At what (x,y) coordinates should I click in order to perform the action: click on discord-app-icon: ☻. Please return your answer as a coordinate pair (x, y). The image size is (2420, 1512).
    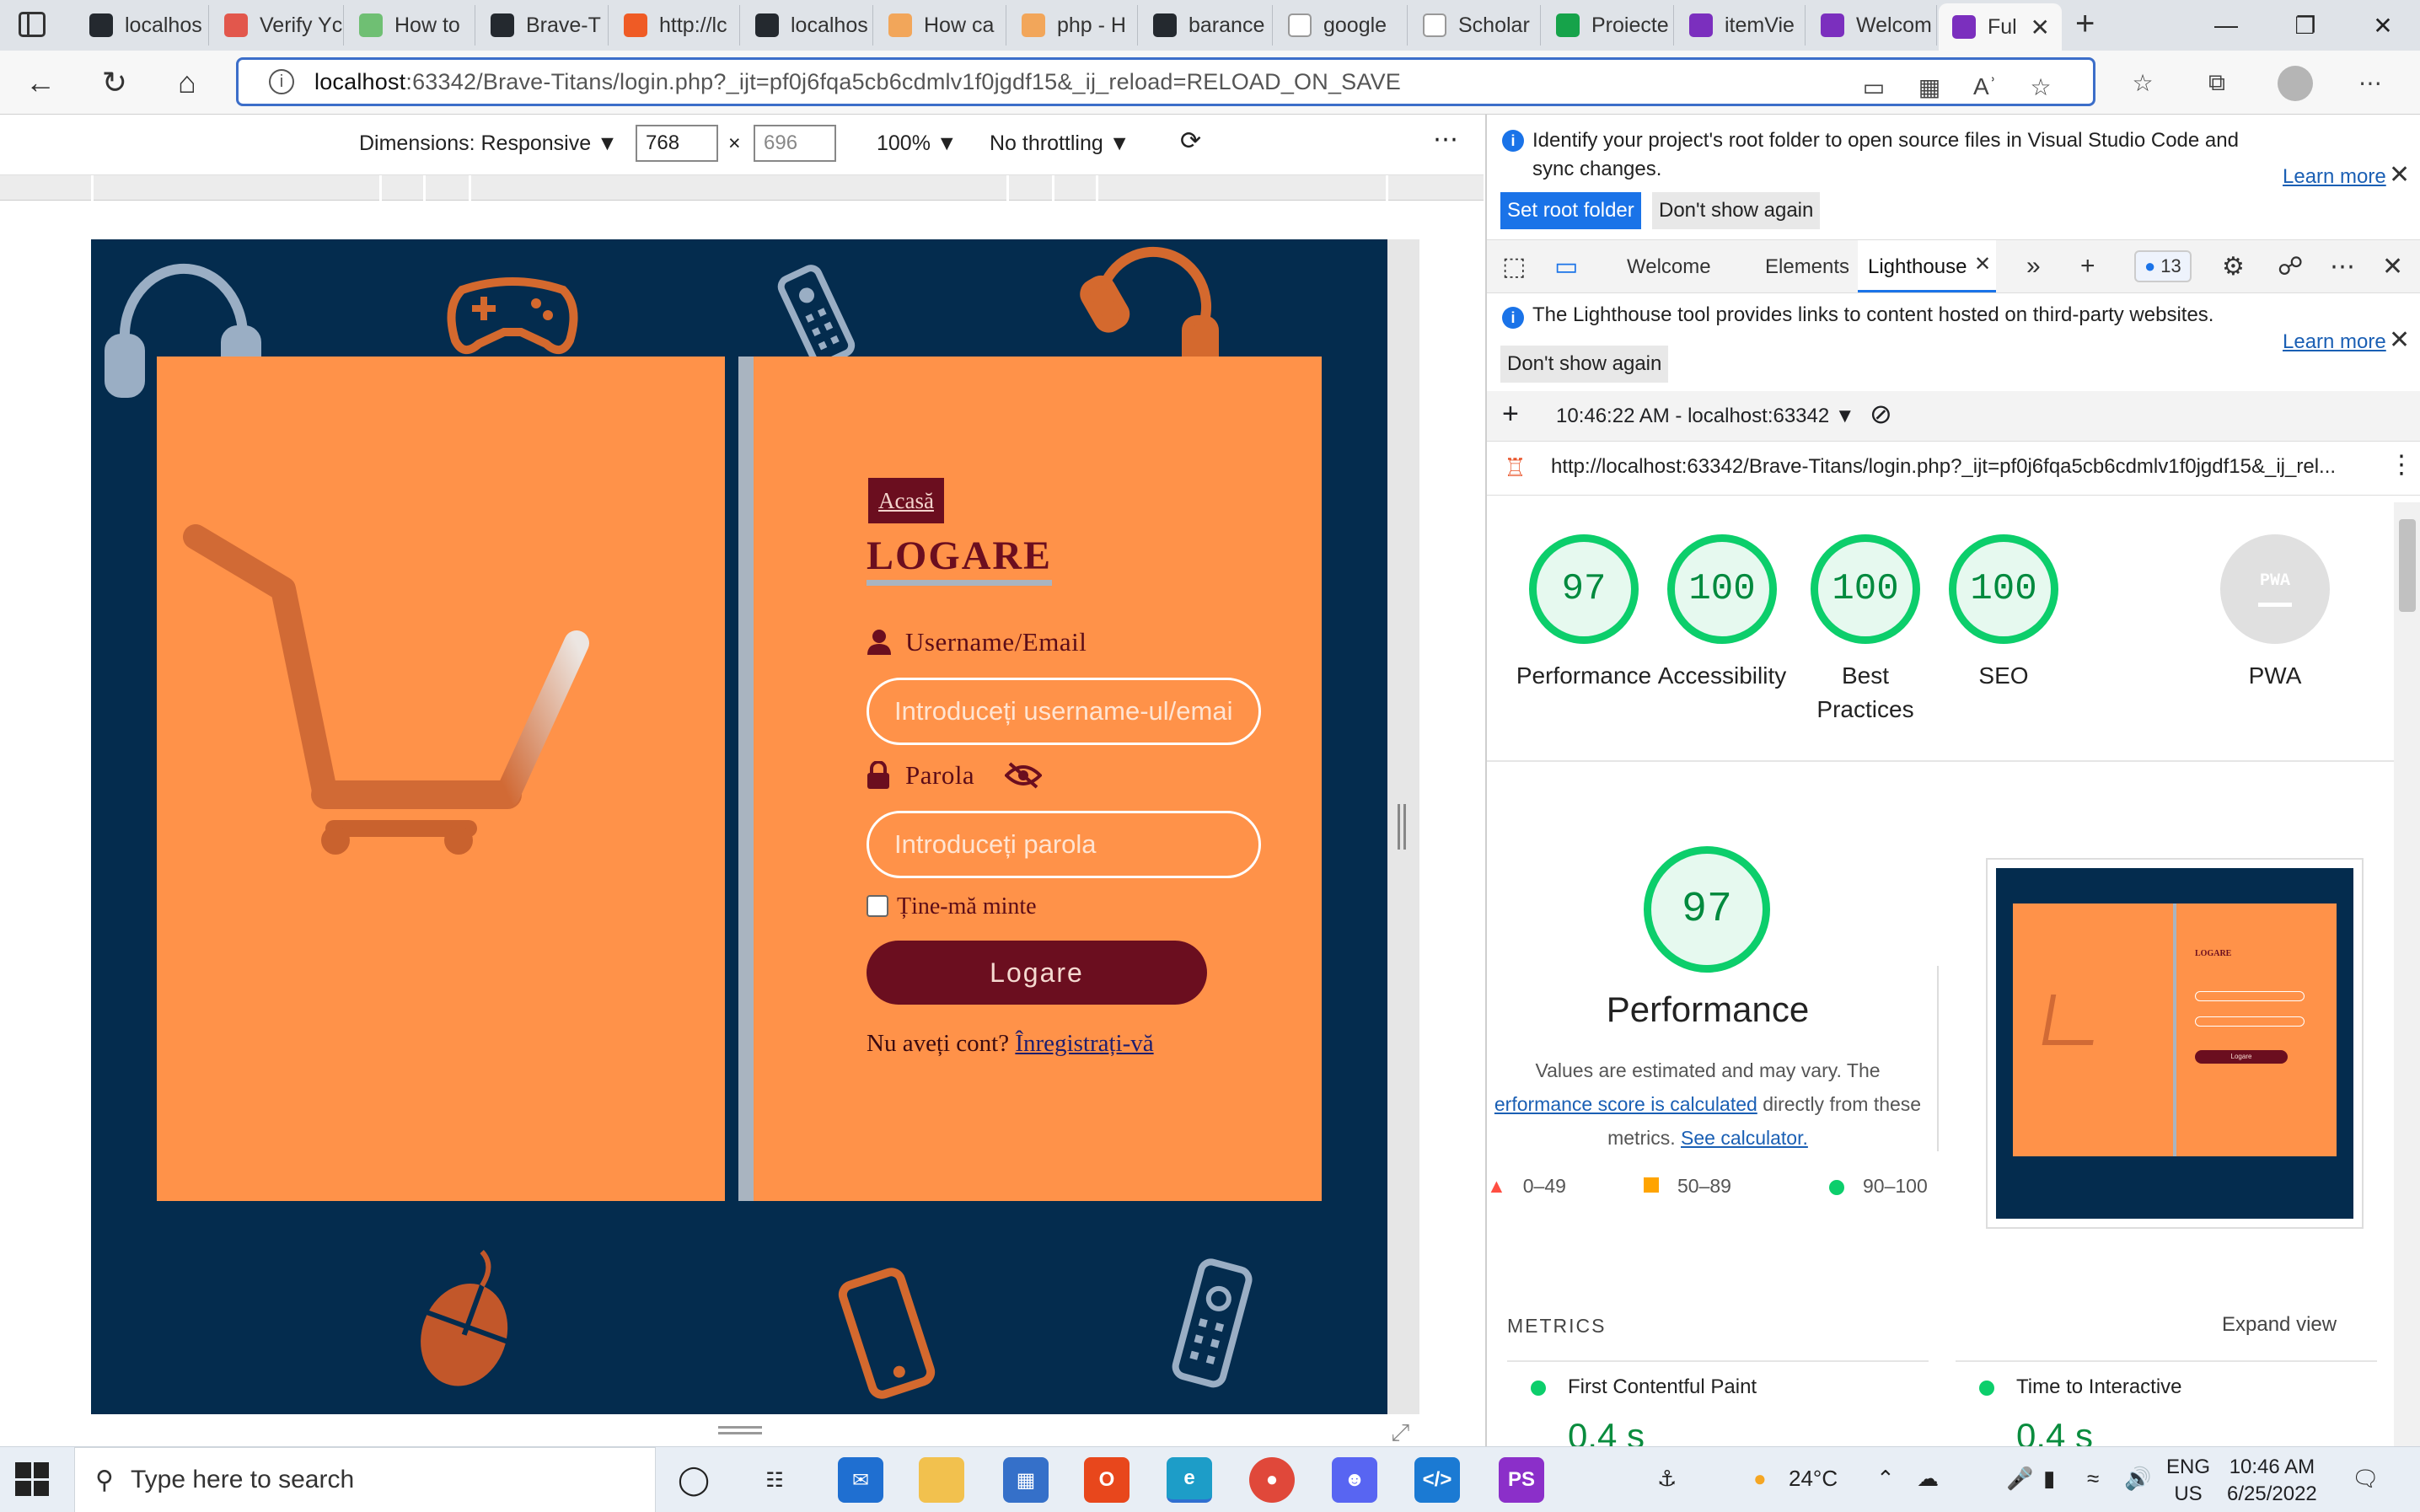
    Looking at the image, I should click on (1354, 1480).